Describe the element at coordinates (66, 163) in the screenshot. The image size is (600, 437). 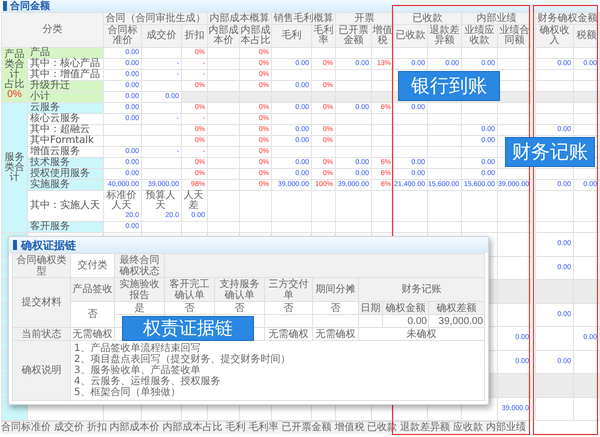
I see `row-label: 技术服务` at that location.